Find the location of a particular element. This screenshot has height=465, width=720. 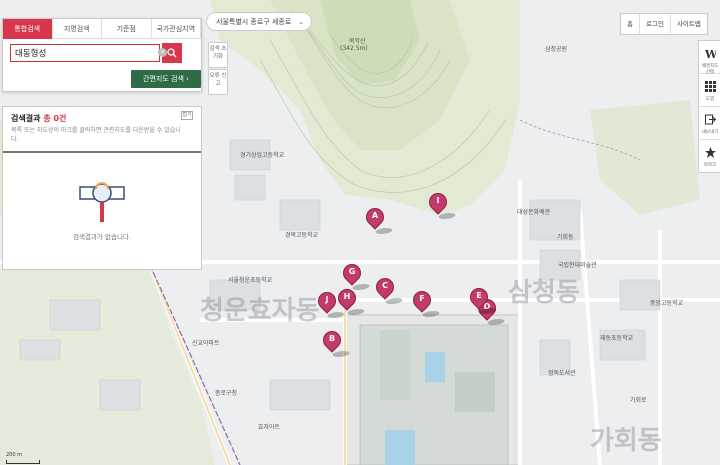

background-map-button: W 배경지도 선택 is located at coordinates (709, 58).